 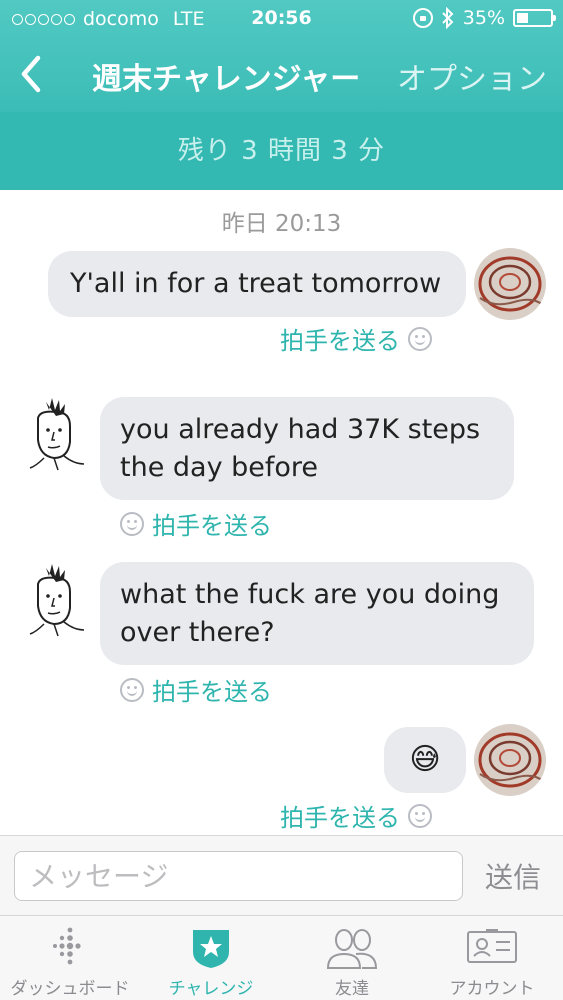 I want to click on time-remaining-banner: 残り 3 時間 3 分, so click(x=281, y=151).